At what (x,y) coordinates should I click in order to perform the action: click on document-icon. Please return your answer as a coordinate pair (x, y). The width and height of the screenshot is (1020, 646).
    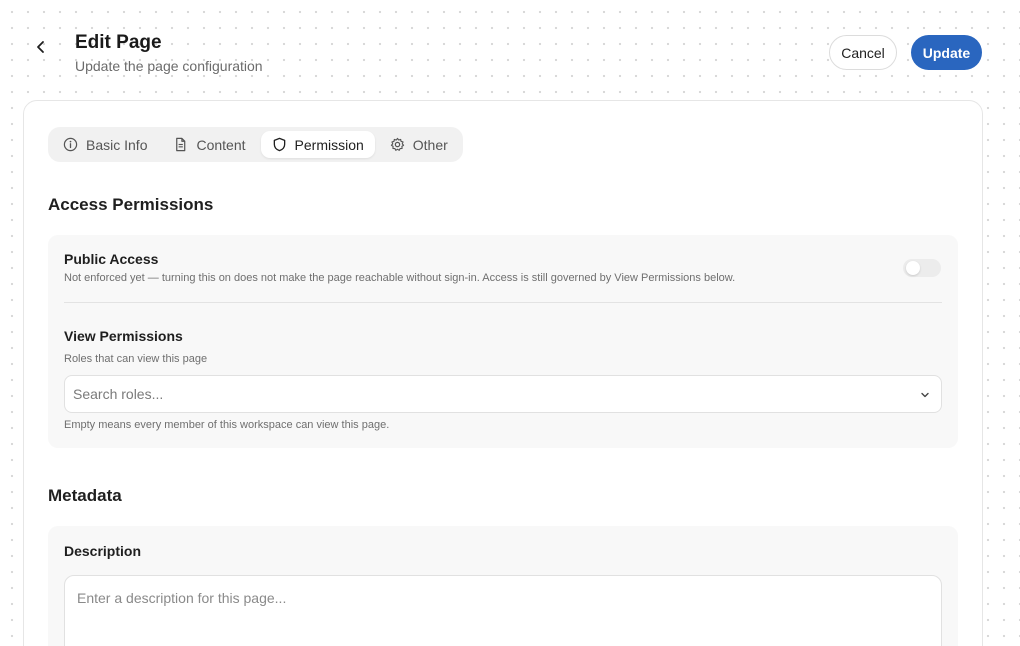
    Looking at the image, I should click on (181, 144).